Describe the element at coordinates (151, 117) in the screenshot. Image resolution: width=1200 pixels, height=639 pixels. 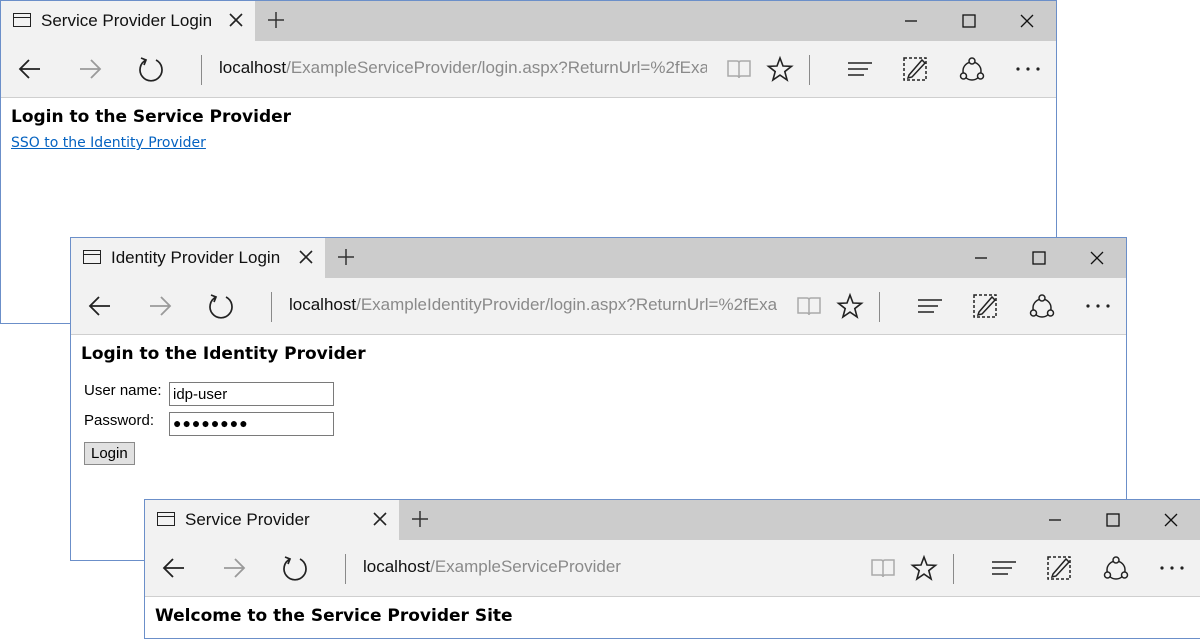
I see `page-title: Login to the Service Provider` at that location.